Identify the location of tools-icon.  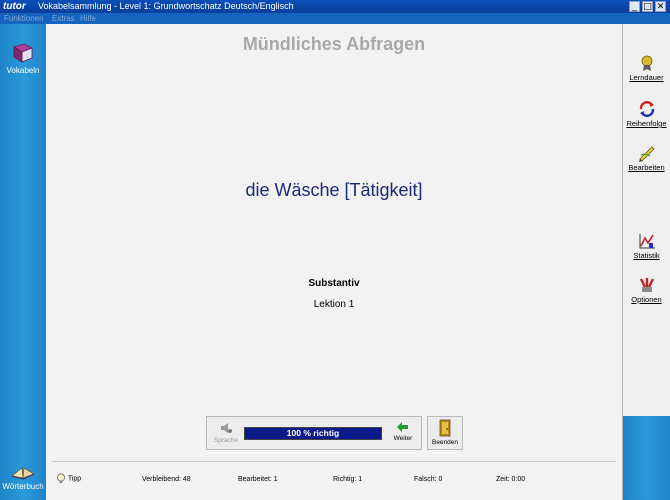
(646, 285).